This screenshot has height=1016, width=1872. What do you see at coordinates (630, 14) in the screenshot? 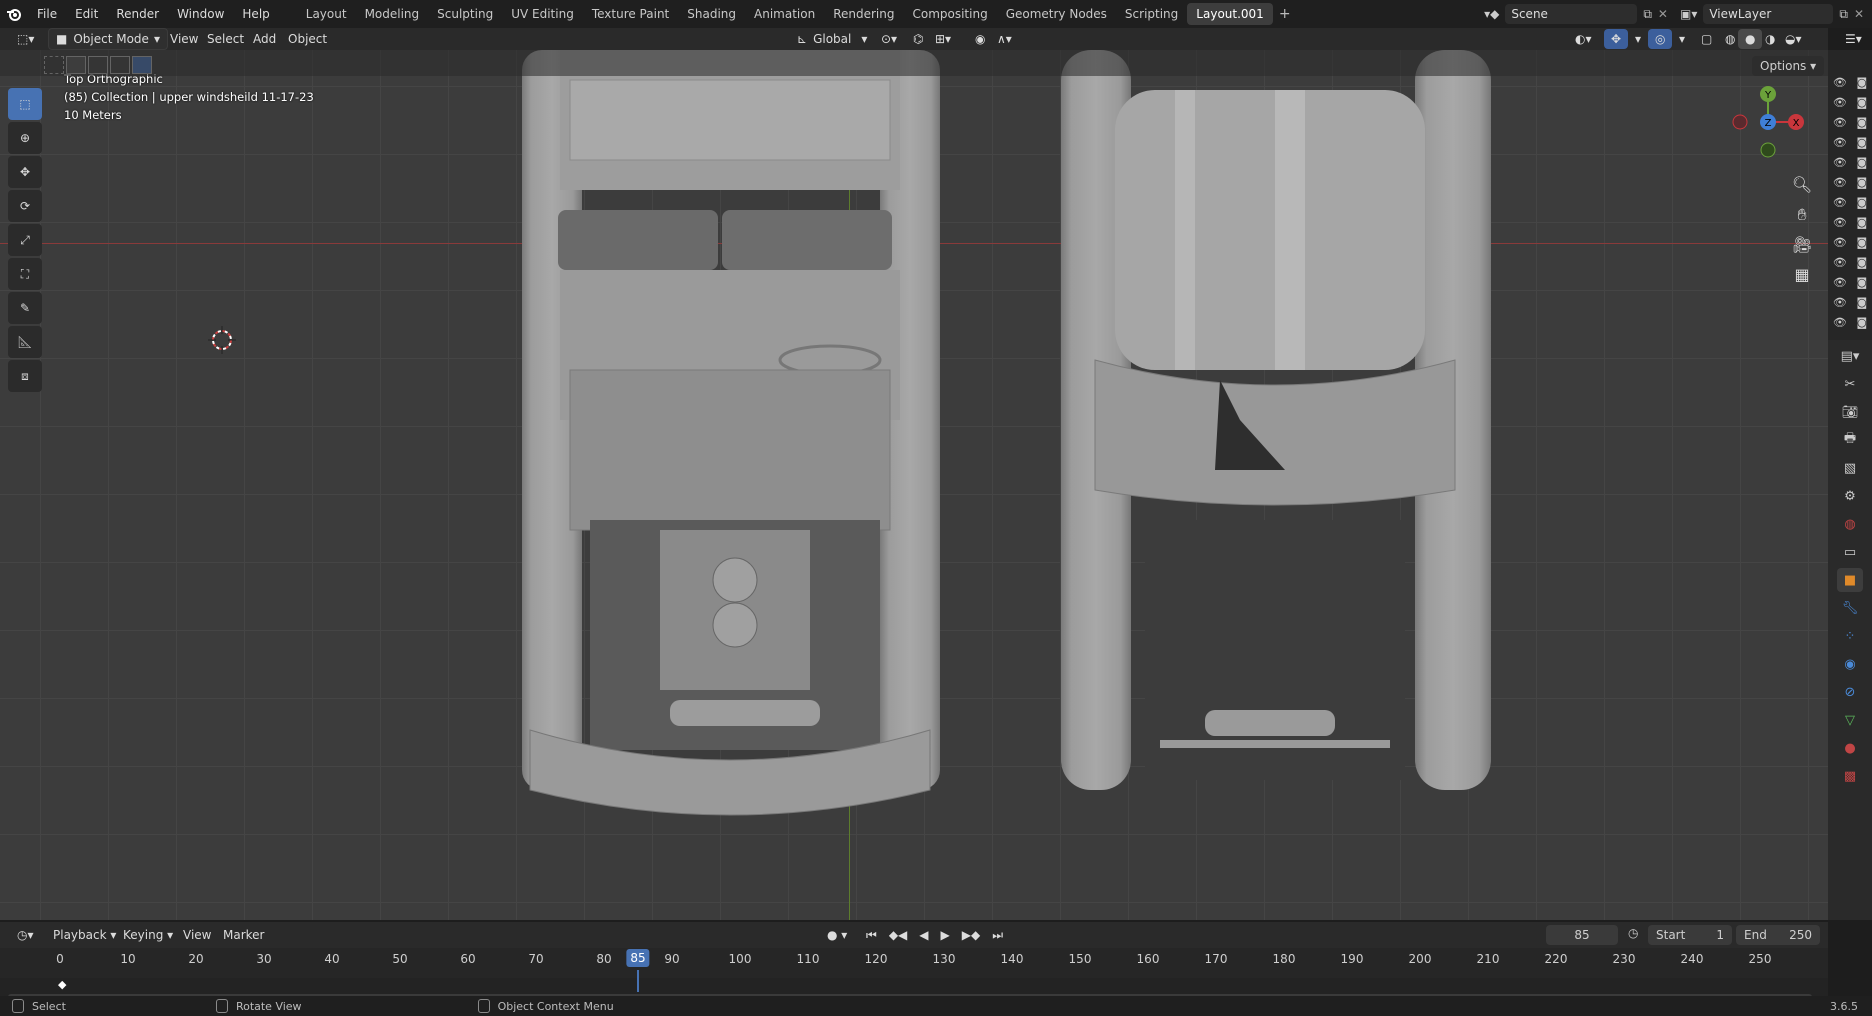
I see `tab-texture-paint: Texture Paint` at bounding box center [630, 14].